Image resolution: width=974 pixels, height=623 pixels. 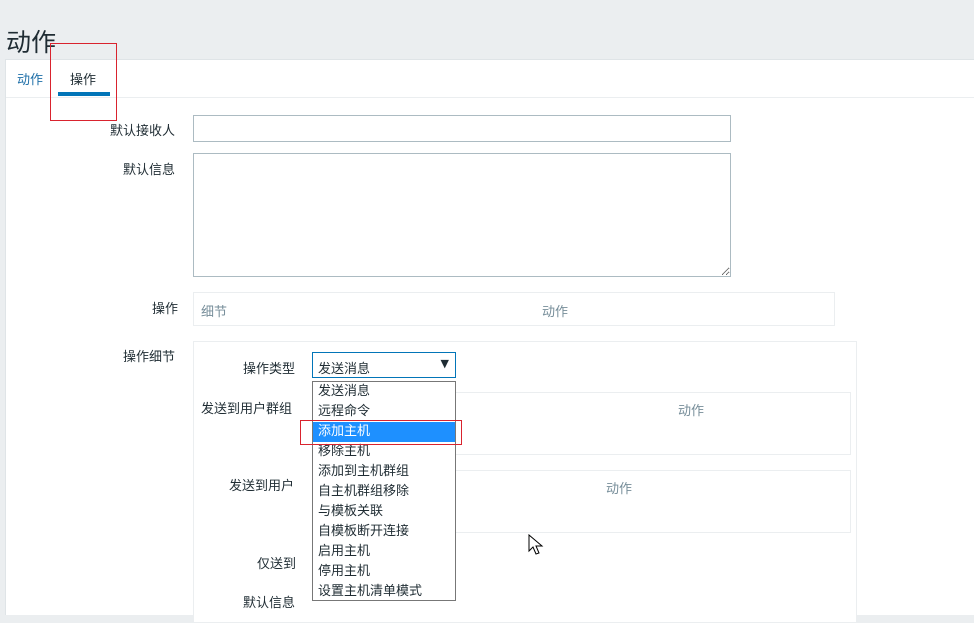 I want to click on dropdown-option-add-to-host-group: 添加到主机群组, so click(x=384, y=472).